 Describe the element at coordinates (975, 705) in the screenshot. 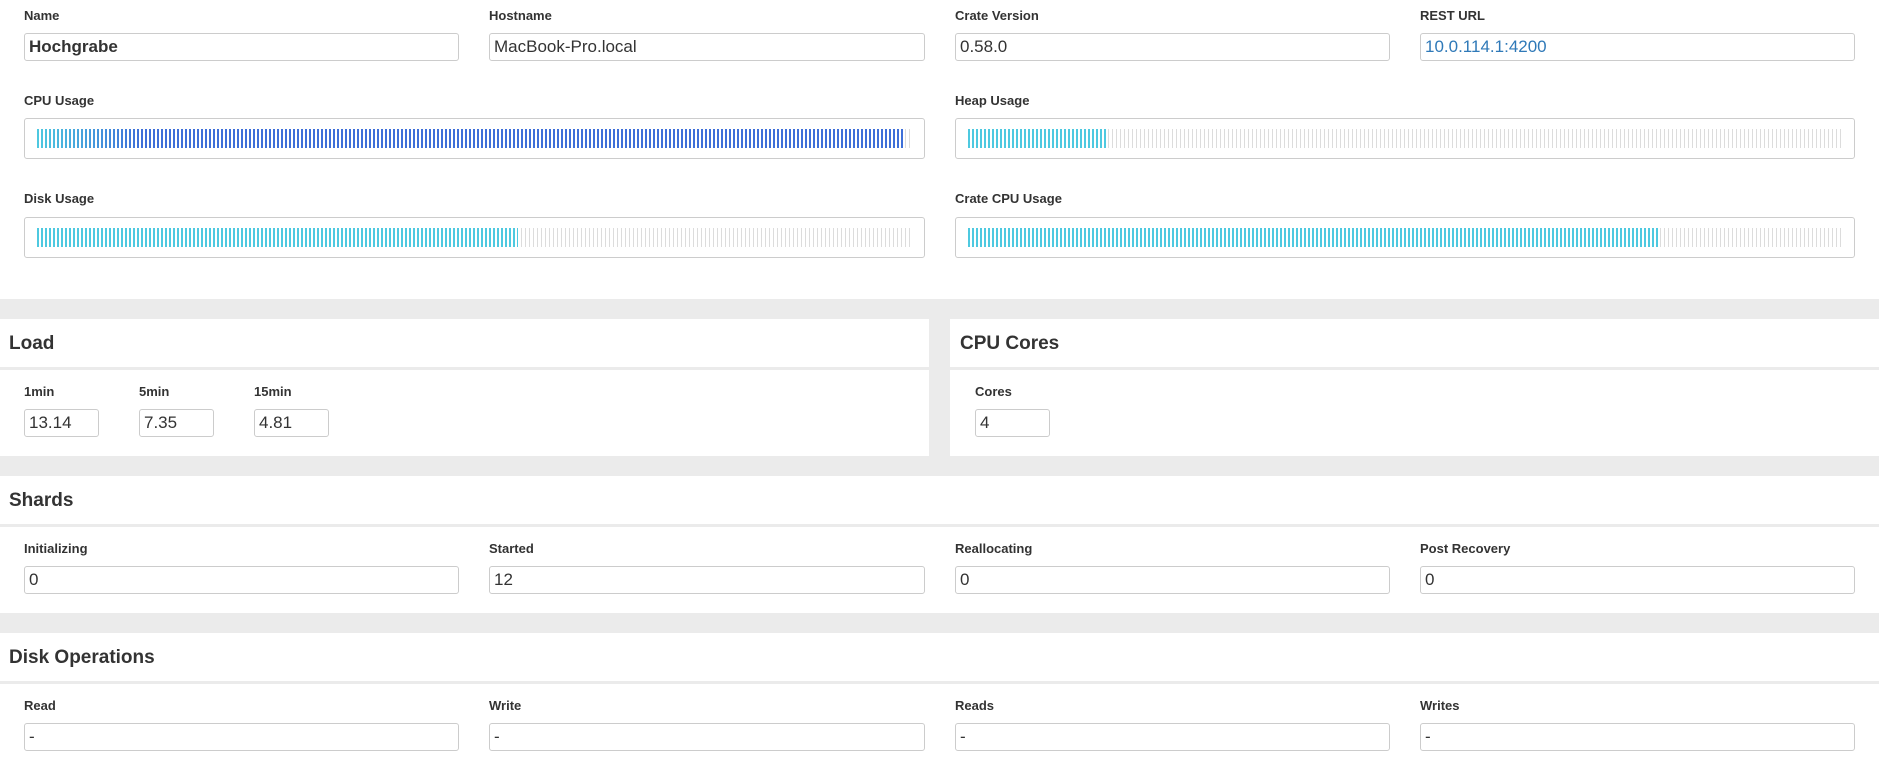

I see `reads-label: Reads` at that location.